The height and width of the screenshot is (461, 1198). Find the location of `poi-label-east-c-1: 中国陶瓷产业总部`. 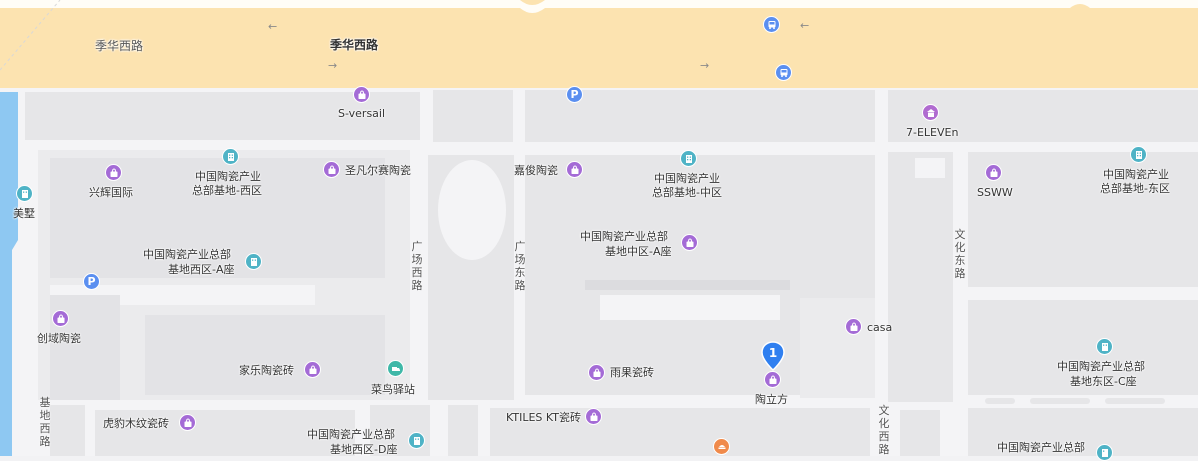

poi-label-east-c-1: 中国陶瓷产业总部 is located at coordinates (1101, 366).